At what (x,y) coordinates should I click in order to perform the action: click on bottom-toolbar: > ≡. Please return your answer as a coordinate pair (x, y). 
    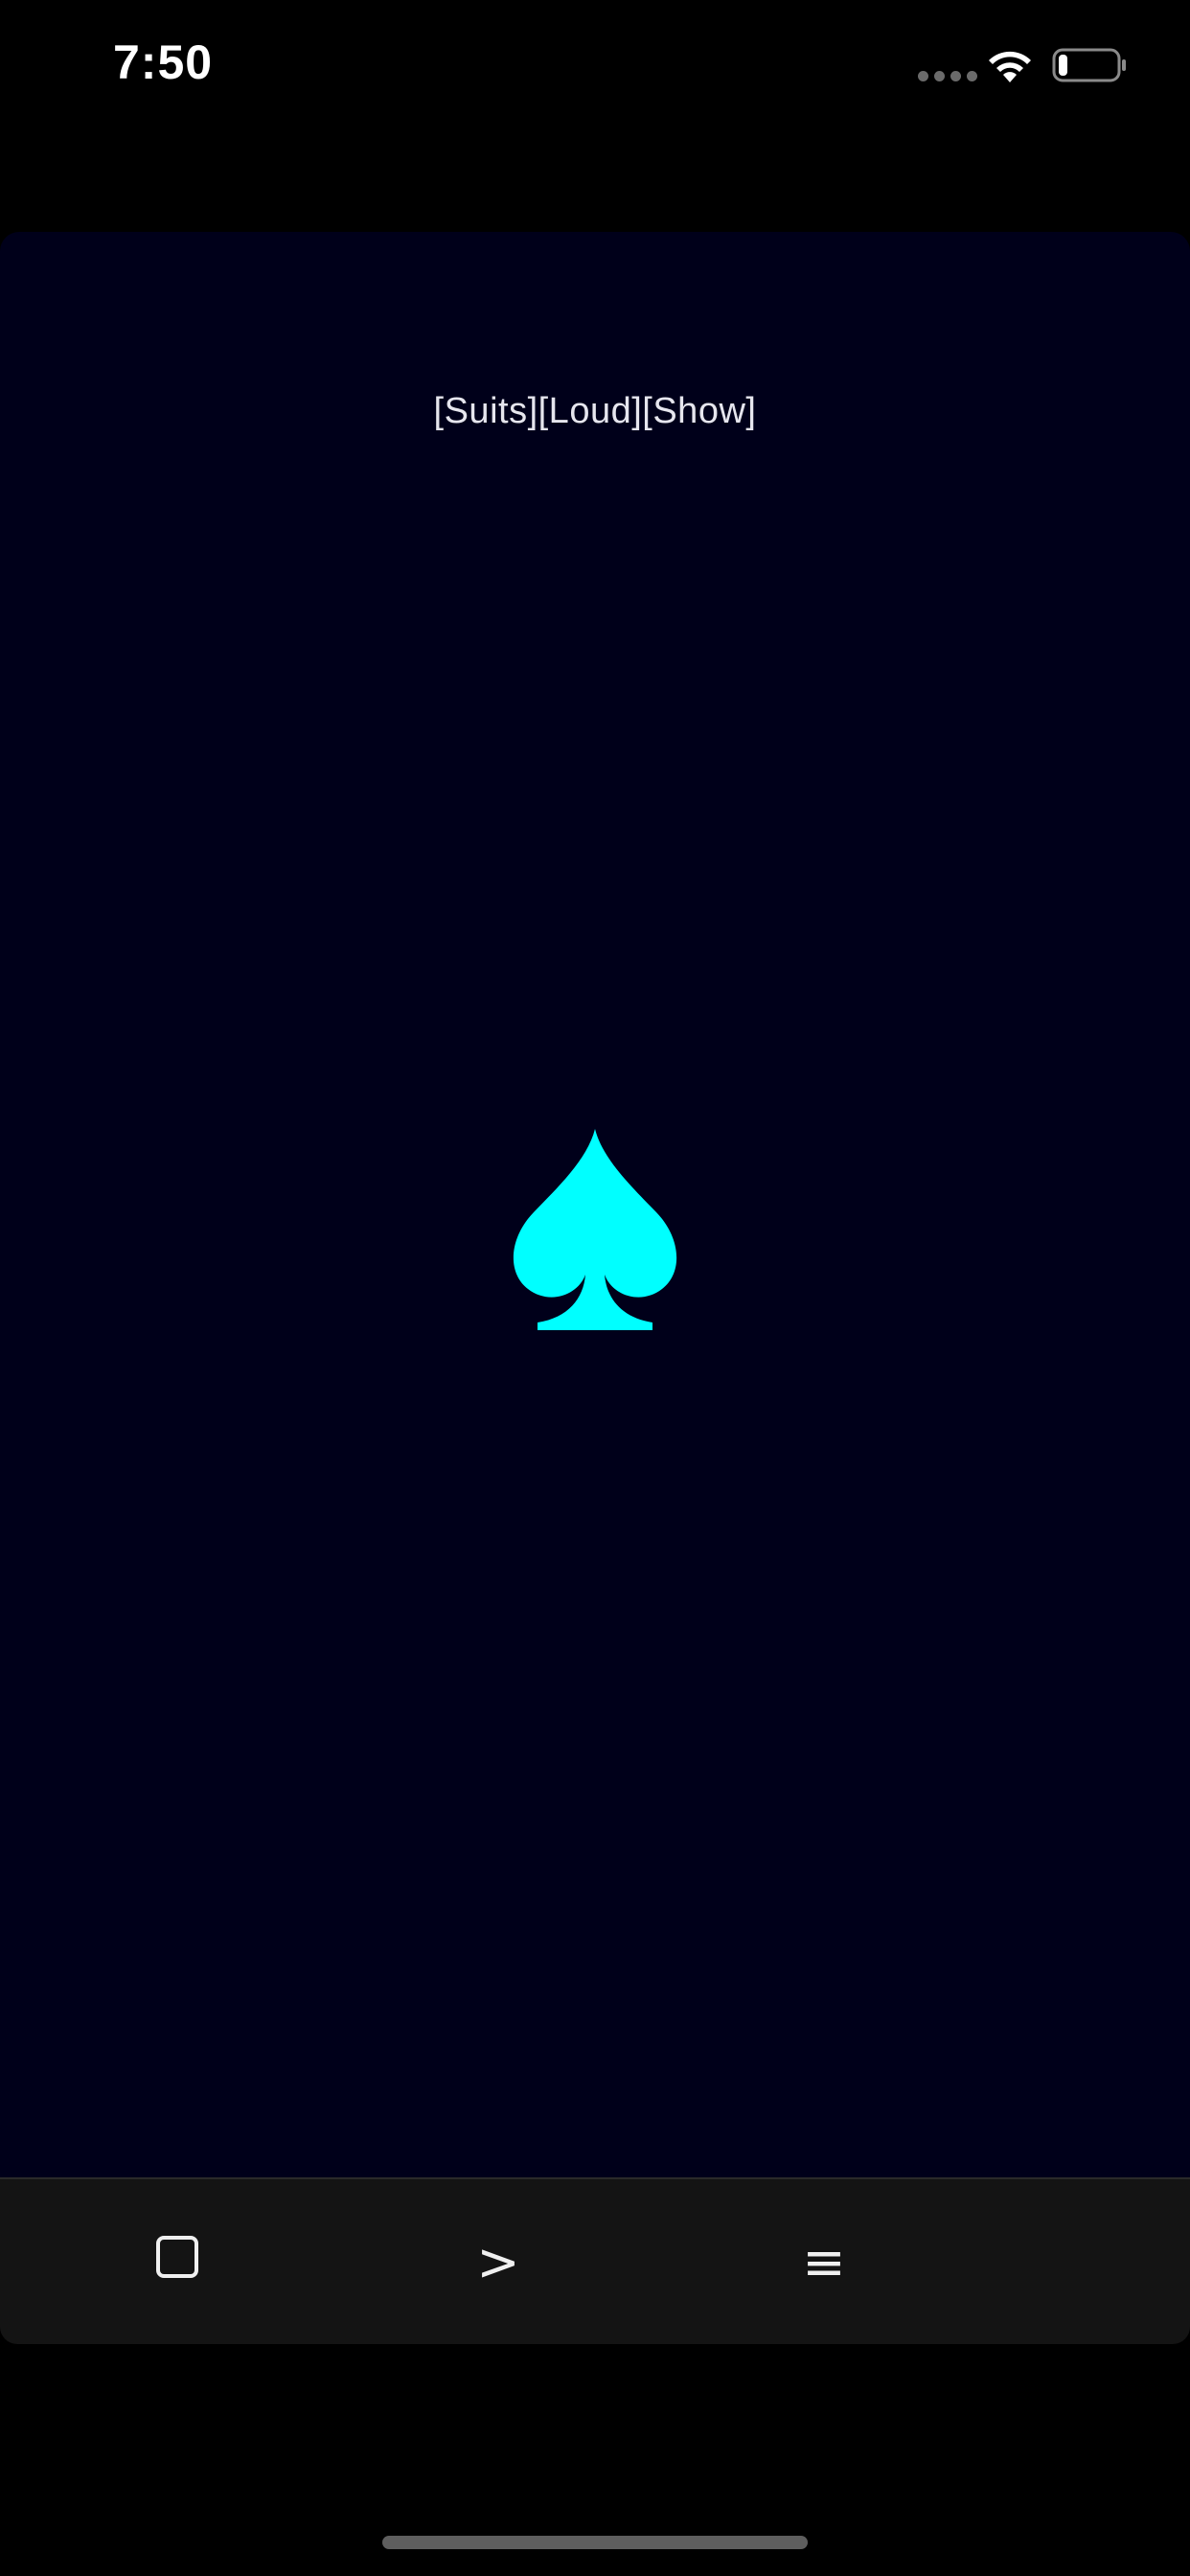
    Looking at the image, I should click on (595, 2260).